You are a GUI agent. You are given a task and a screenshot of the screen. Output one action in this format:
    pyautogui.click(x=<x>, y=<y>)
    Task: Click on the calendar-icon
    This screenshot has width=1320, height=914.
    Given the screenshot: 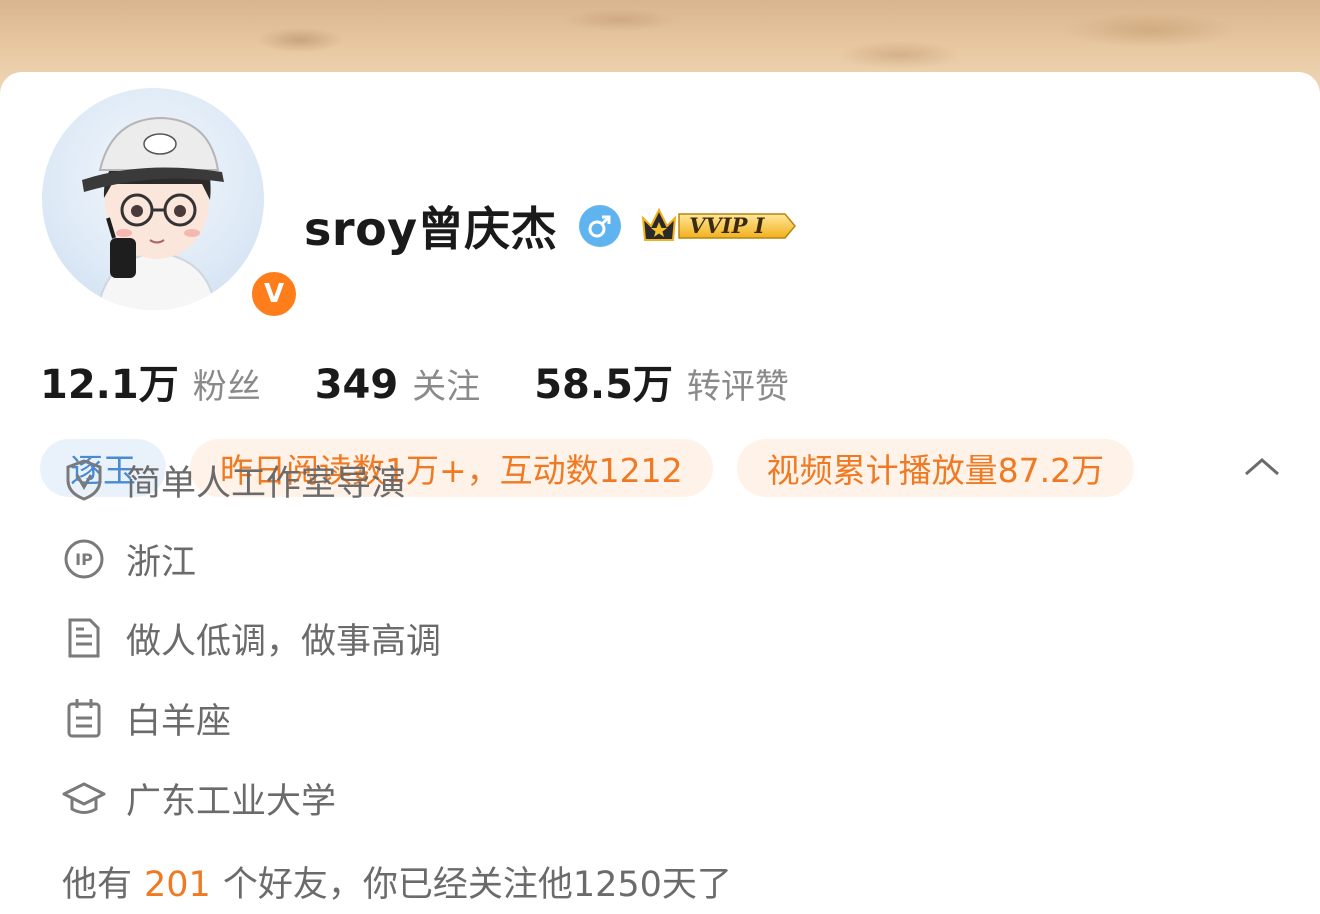 What is the action you would take?
    pyautogui.click(x=84, y=718)
    